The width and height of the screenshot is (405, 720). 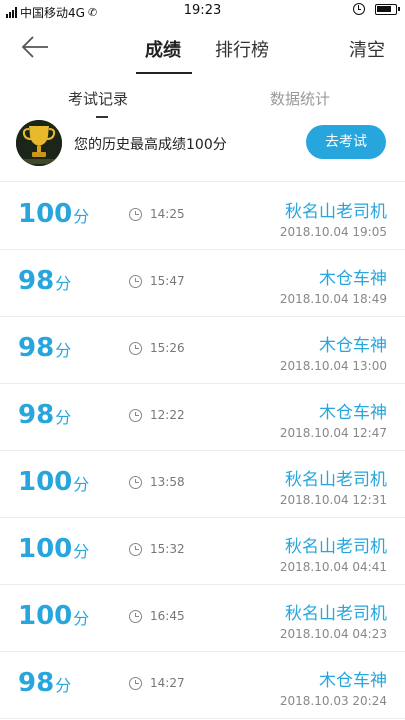 I want to click on battery-icon, so click(x=387, y=9).